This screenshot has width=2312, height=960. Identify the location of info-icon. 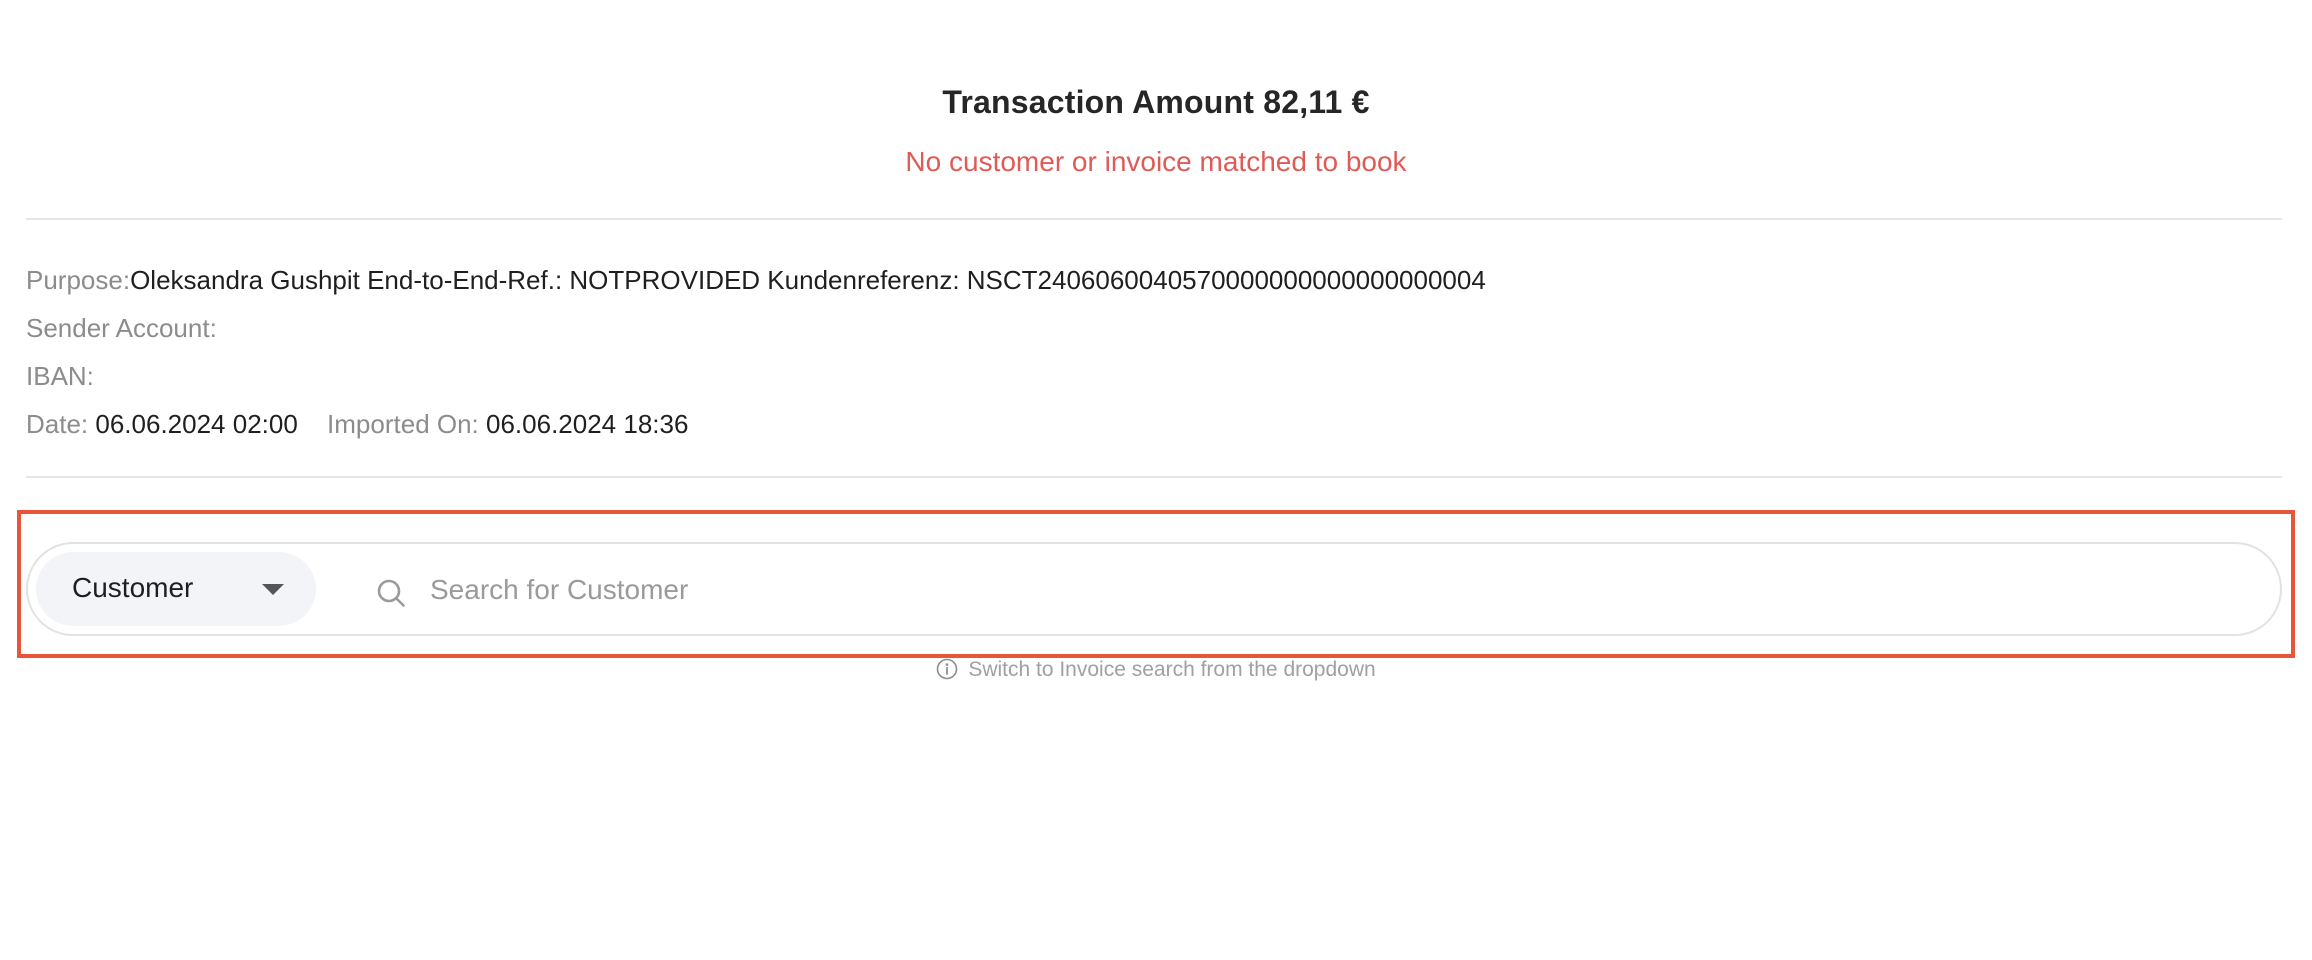
(947, 669).